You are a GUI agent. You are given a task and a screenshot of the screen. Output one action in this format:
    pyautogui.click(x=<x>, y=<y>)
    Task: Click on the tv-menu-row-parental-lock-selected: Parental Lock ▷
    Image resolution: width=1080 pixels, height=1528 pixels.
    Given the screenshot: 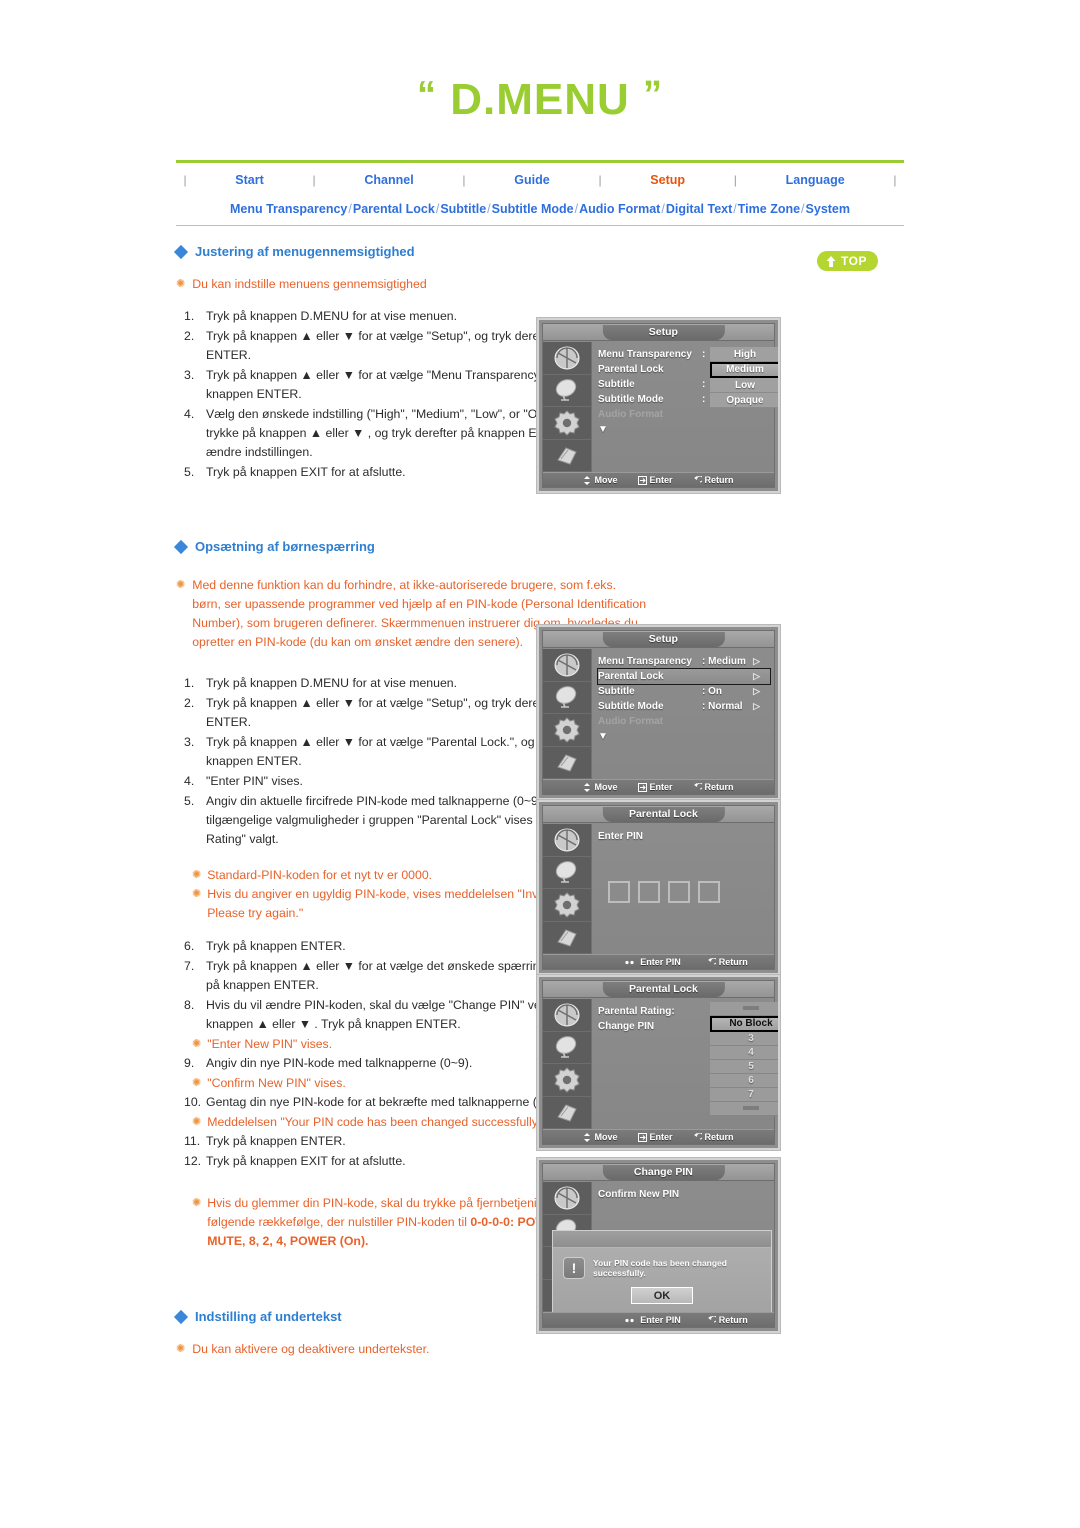 What is the action you would take?
    pyautogui.click(x=684, y=676)
    